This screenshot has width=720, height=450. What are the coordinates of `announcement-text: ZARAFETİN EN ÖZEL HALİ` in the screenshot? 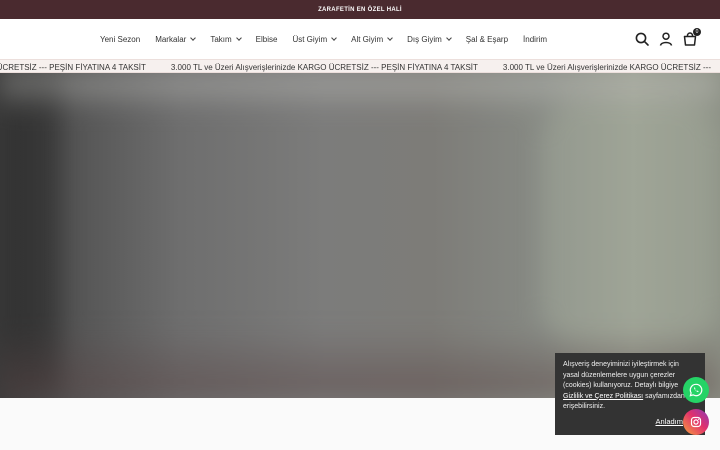 It's located at (360, 9).